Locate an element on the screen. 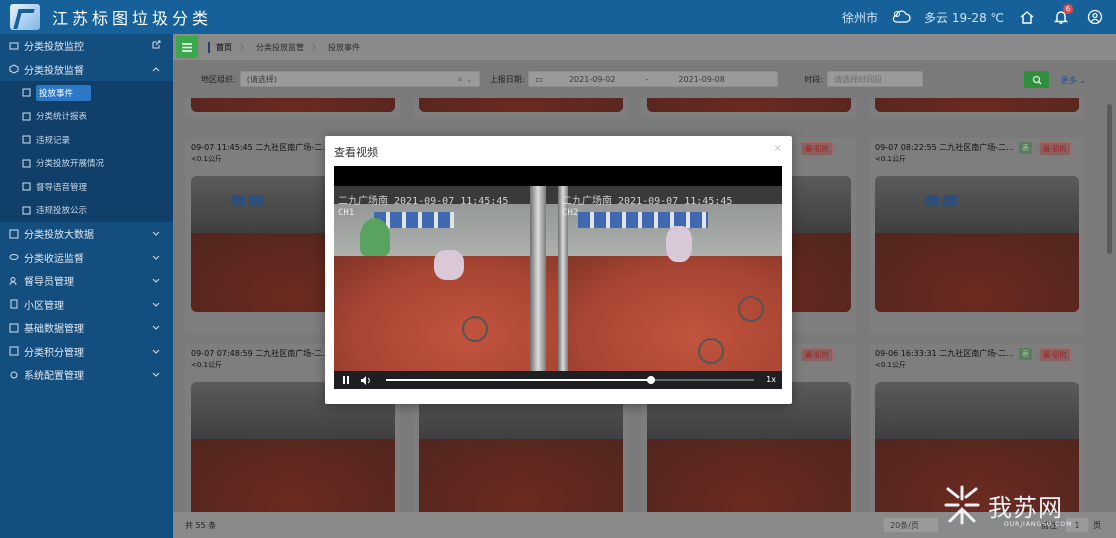  sidebar-item-label: 分类投放大数据 is located at coordinates (59, 236).